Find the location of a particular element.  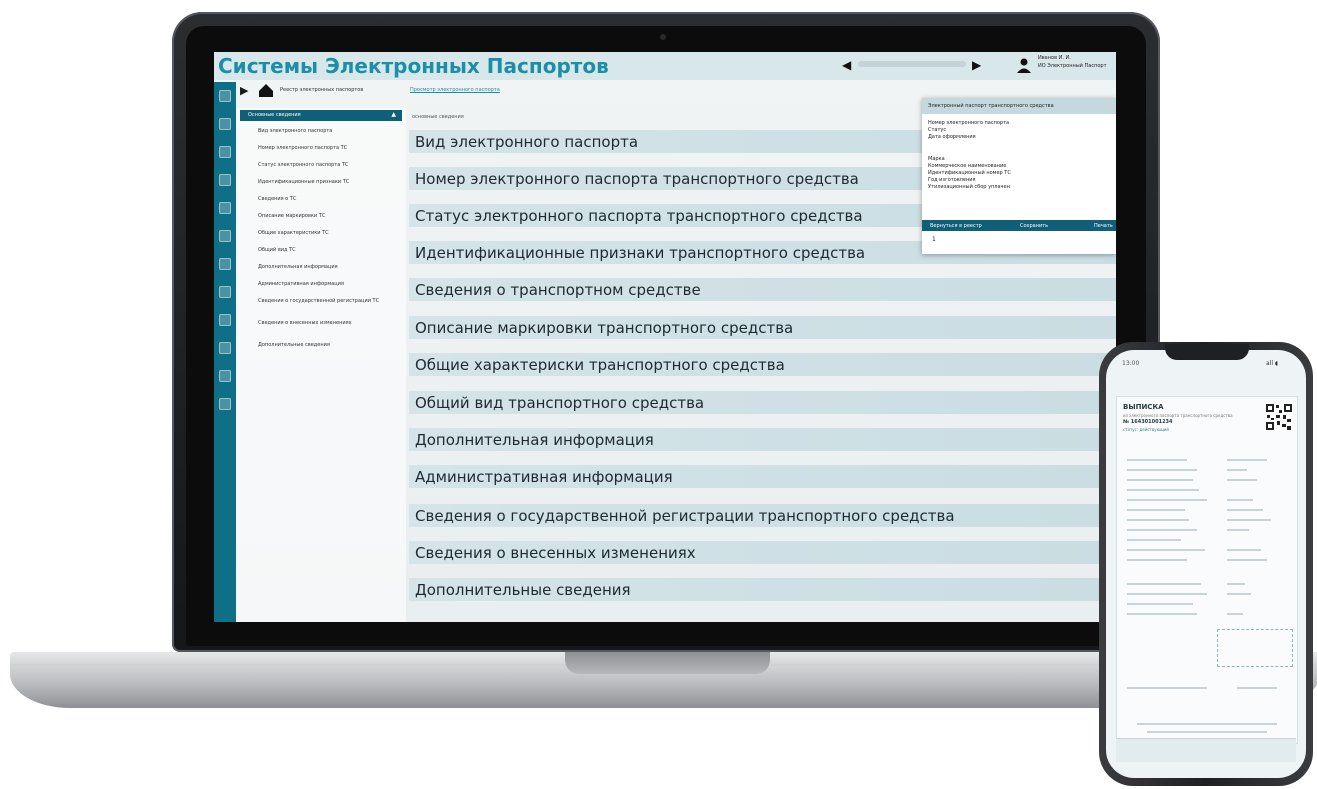

doc-number: № 164301001234 is located at coordinates (1148, 422).